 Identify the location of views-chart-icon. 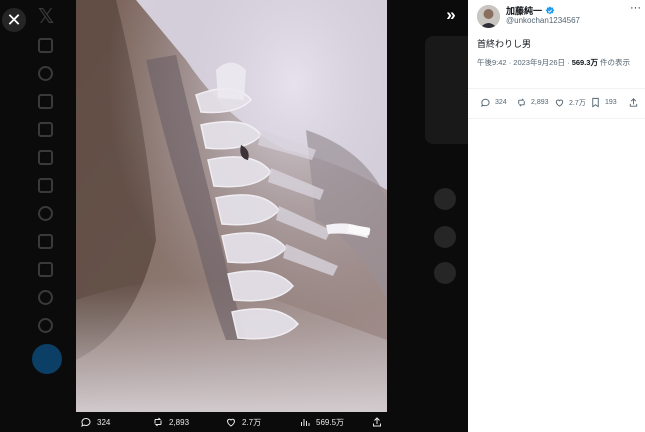
(305, 422).